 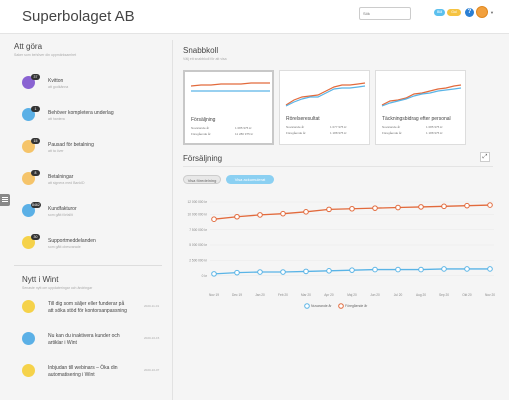 I want to click on hamburger-icon, so click(x=5, y=197).